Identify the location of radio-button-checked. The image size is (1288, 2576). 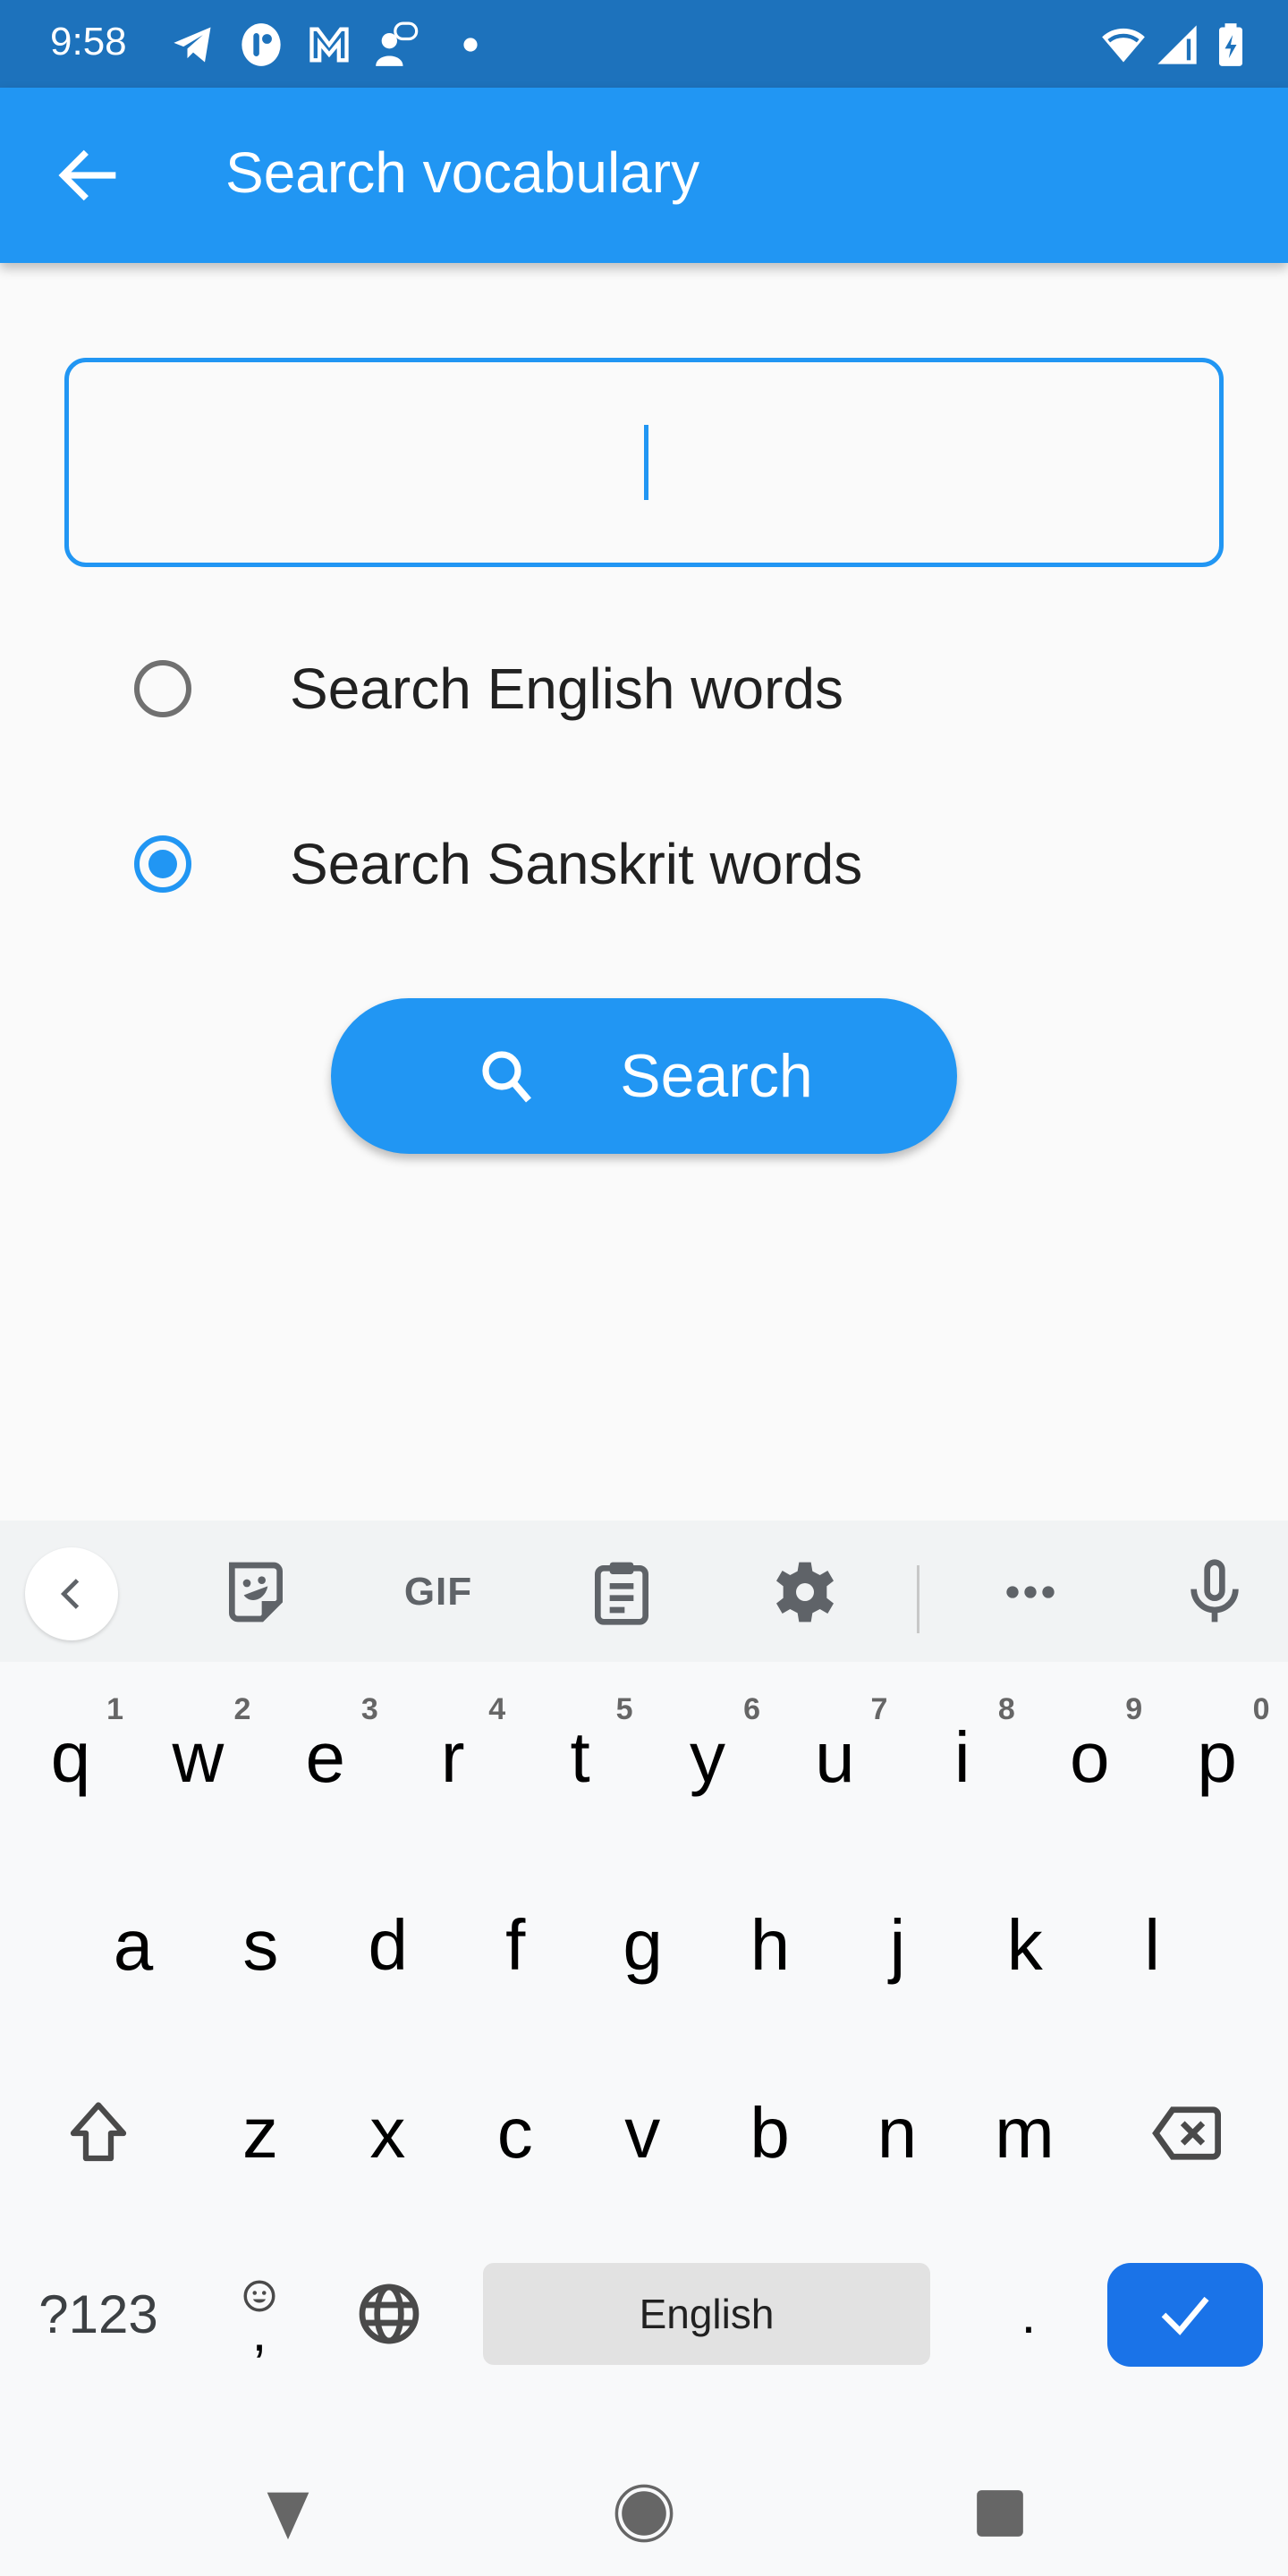
(162, 864).